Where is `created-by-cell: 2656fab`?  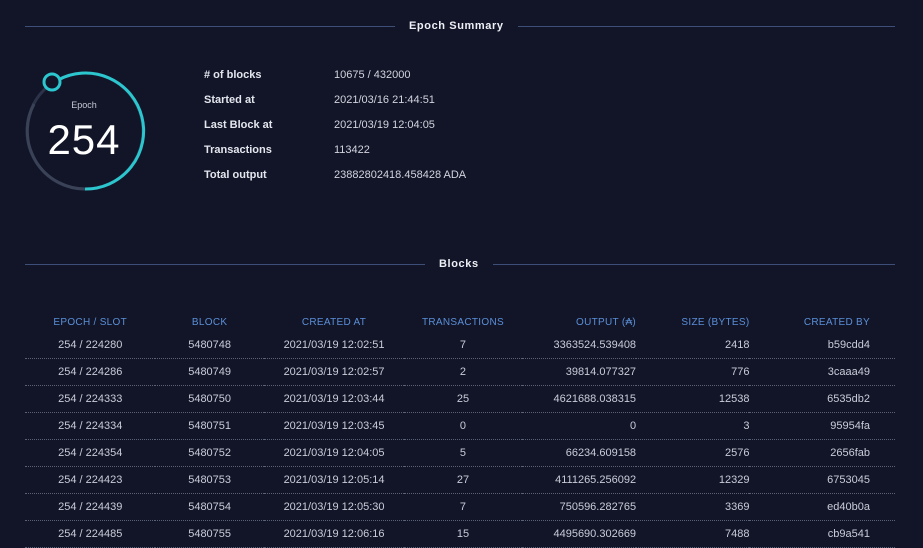
created-by-cell: 2656fab is located at coordinates (822, 453).